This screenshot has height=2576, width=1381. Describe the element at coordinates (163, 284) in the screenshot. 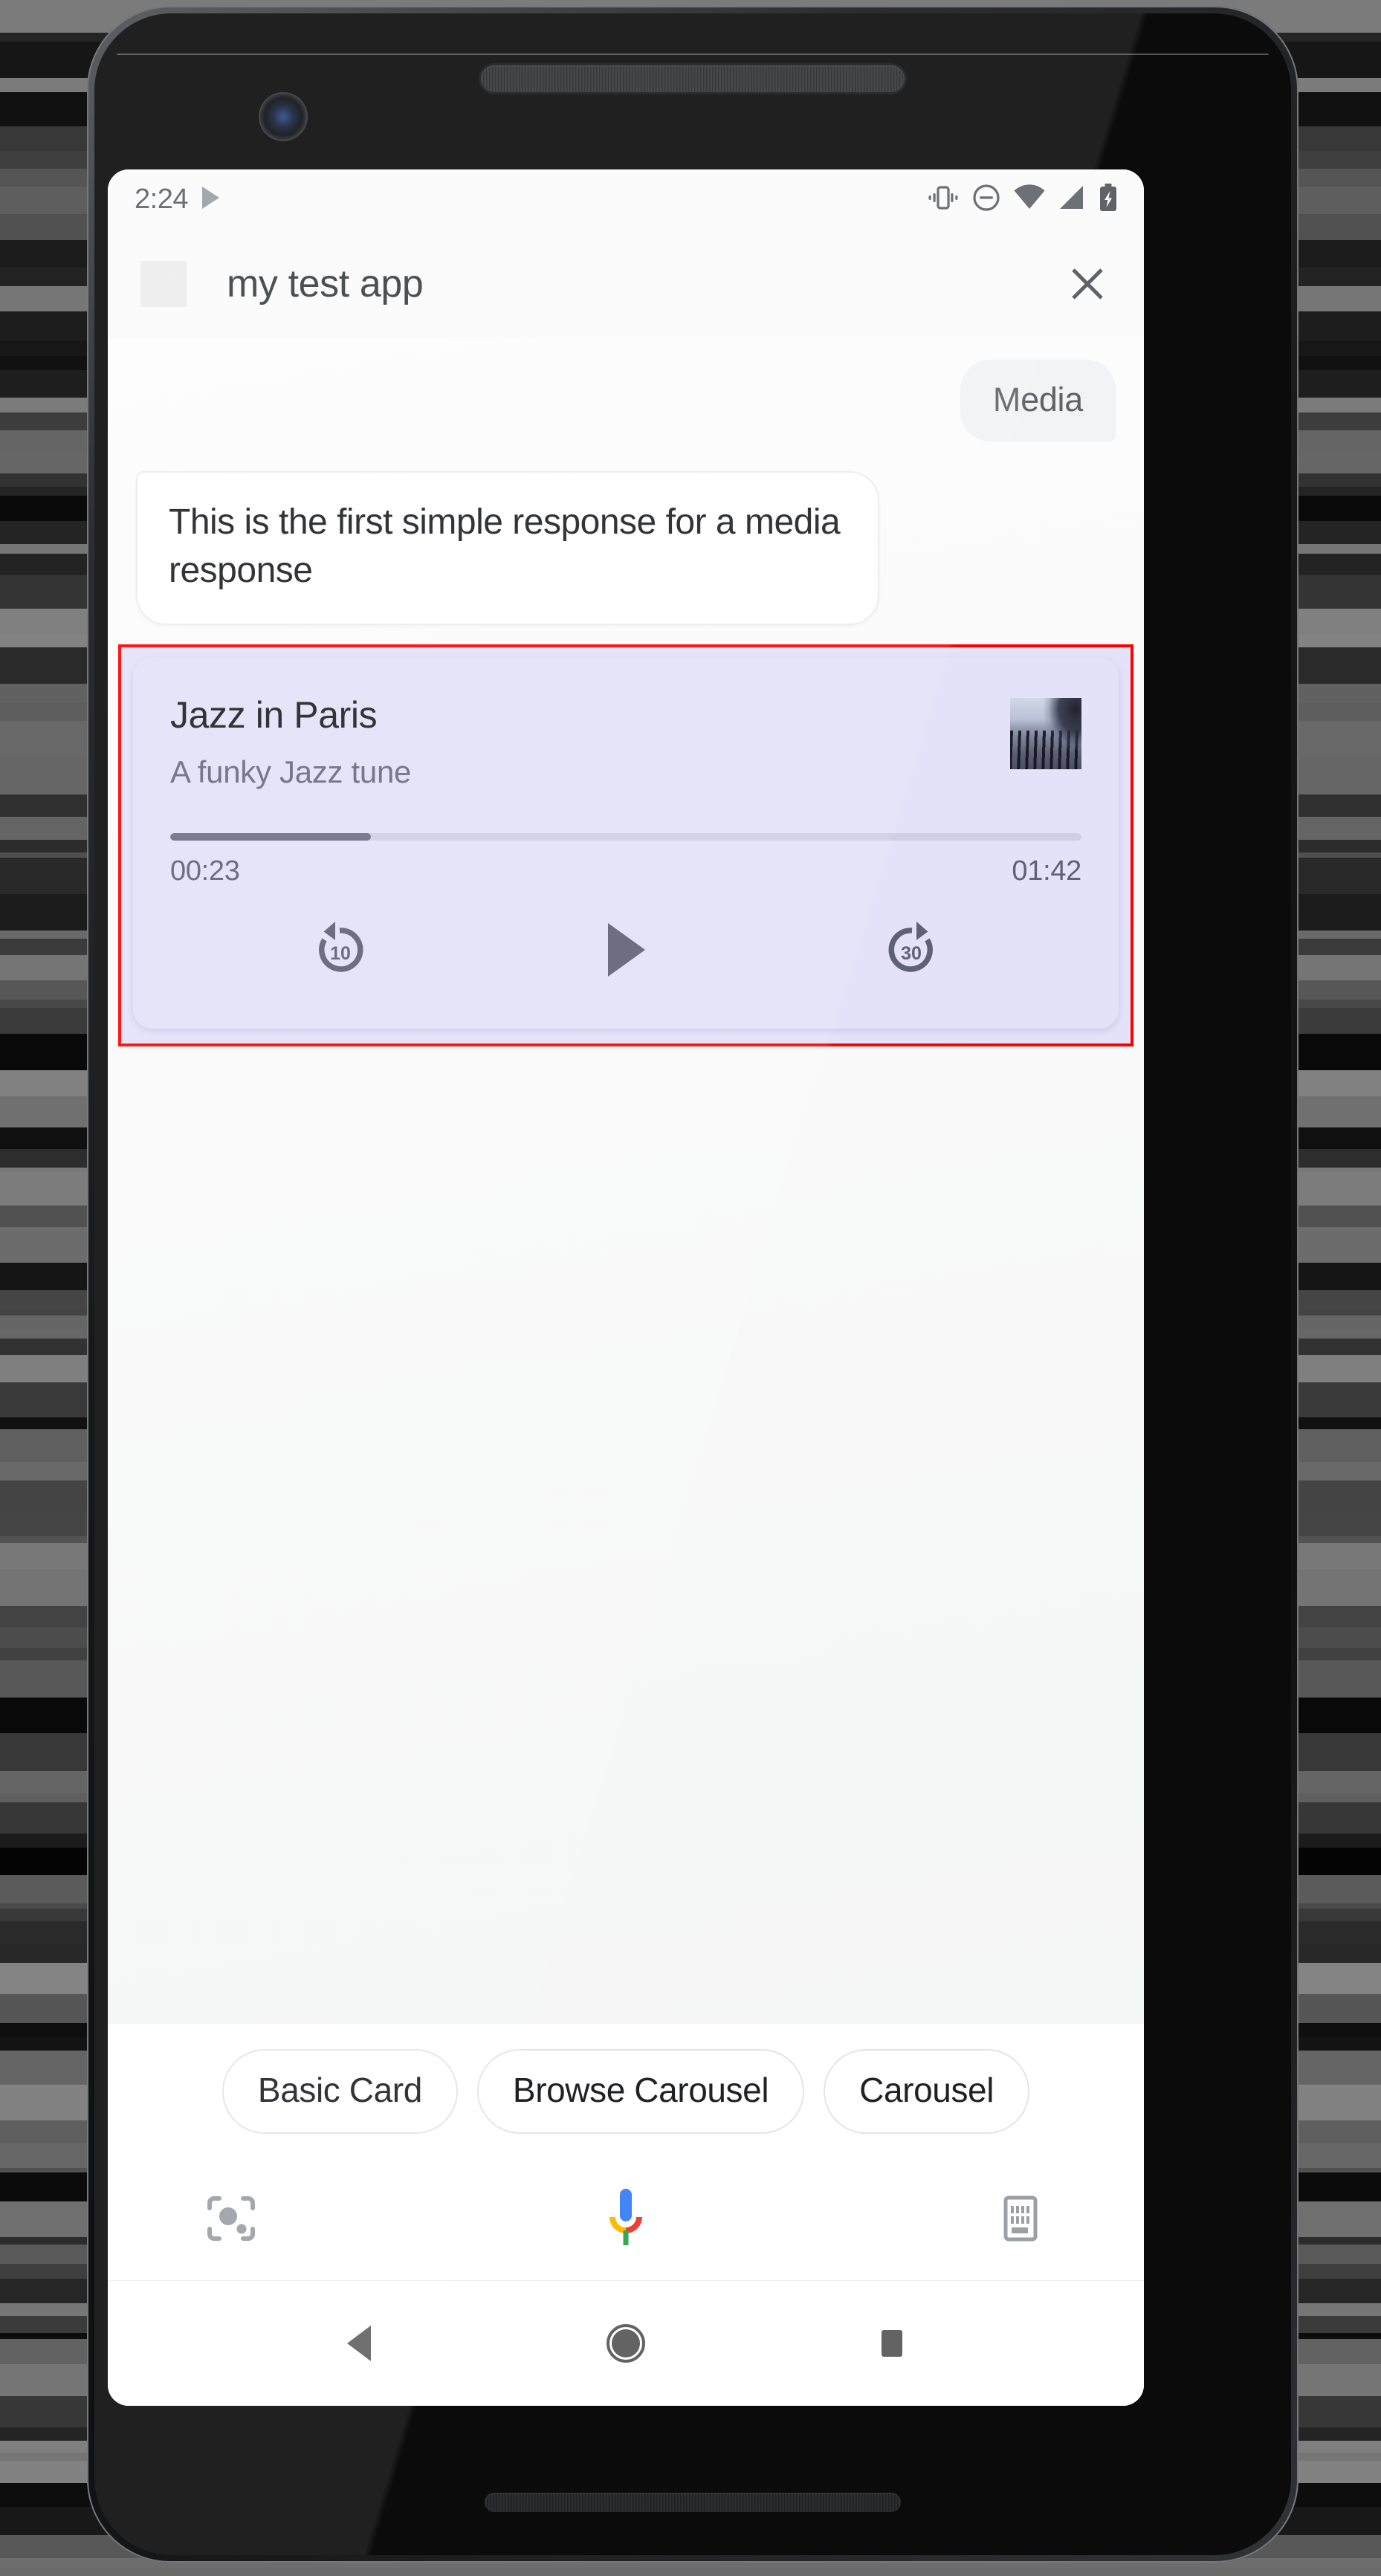

I see `app-placeholder-icon` at that location.